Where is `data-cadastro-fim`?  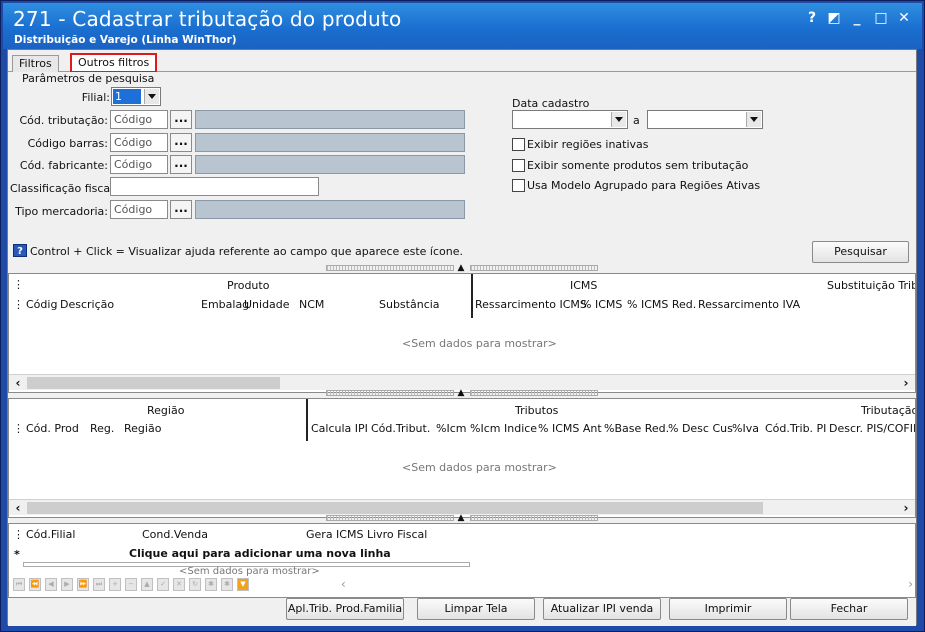 data-cadastro-fim is located at coordinates (705, 119).